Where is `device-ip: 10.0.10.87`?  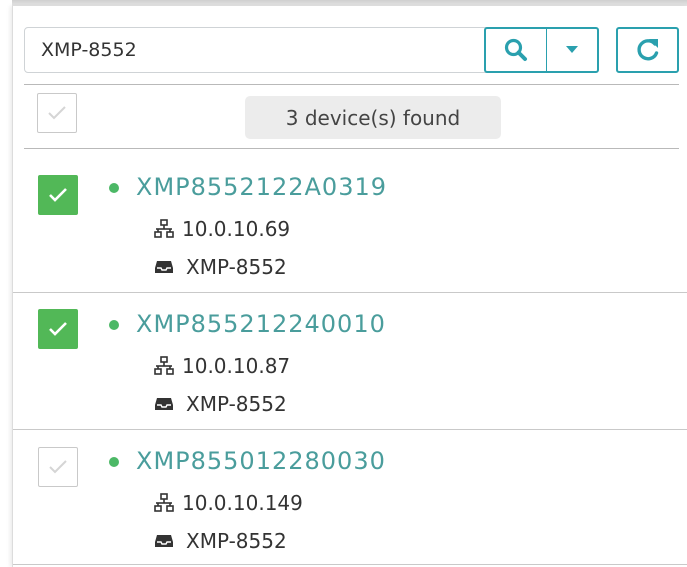 device-ip: 10.0.10.87 is located at coordinates (236, 366).